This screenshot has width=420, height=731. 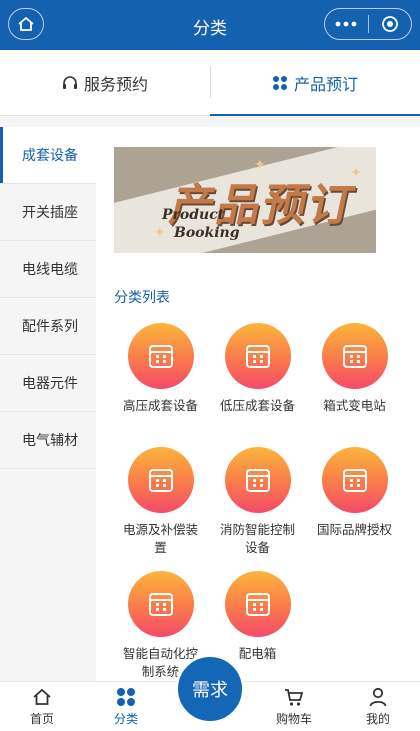 What do you see at coordinates (293, 718) in the screenshot?
I see `nav-label: 购物车` at bounding box center [293, 718].